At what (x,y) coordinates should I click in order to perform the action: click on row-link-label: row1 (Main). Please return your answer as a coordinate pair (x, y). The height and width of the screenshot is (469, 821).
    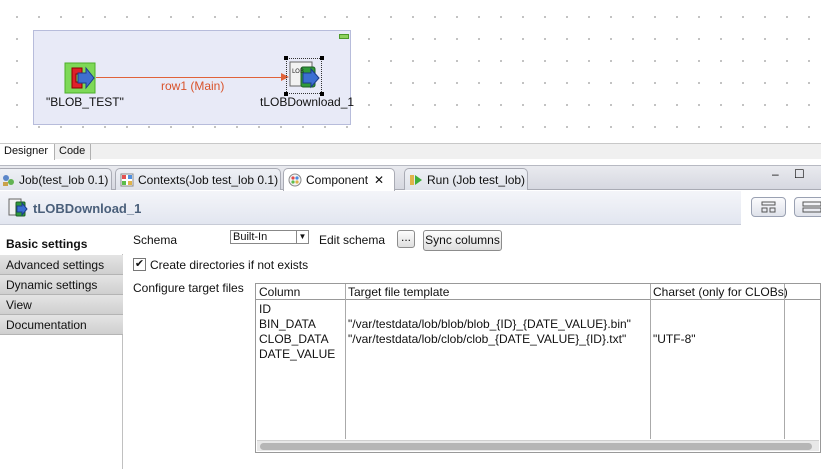
    Looking at the image, I should click on (192, 86).